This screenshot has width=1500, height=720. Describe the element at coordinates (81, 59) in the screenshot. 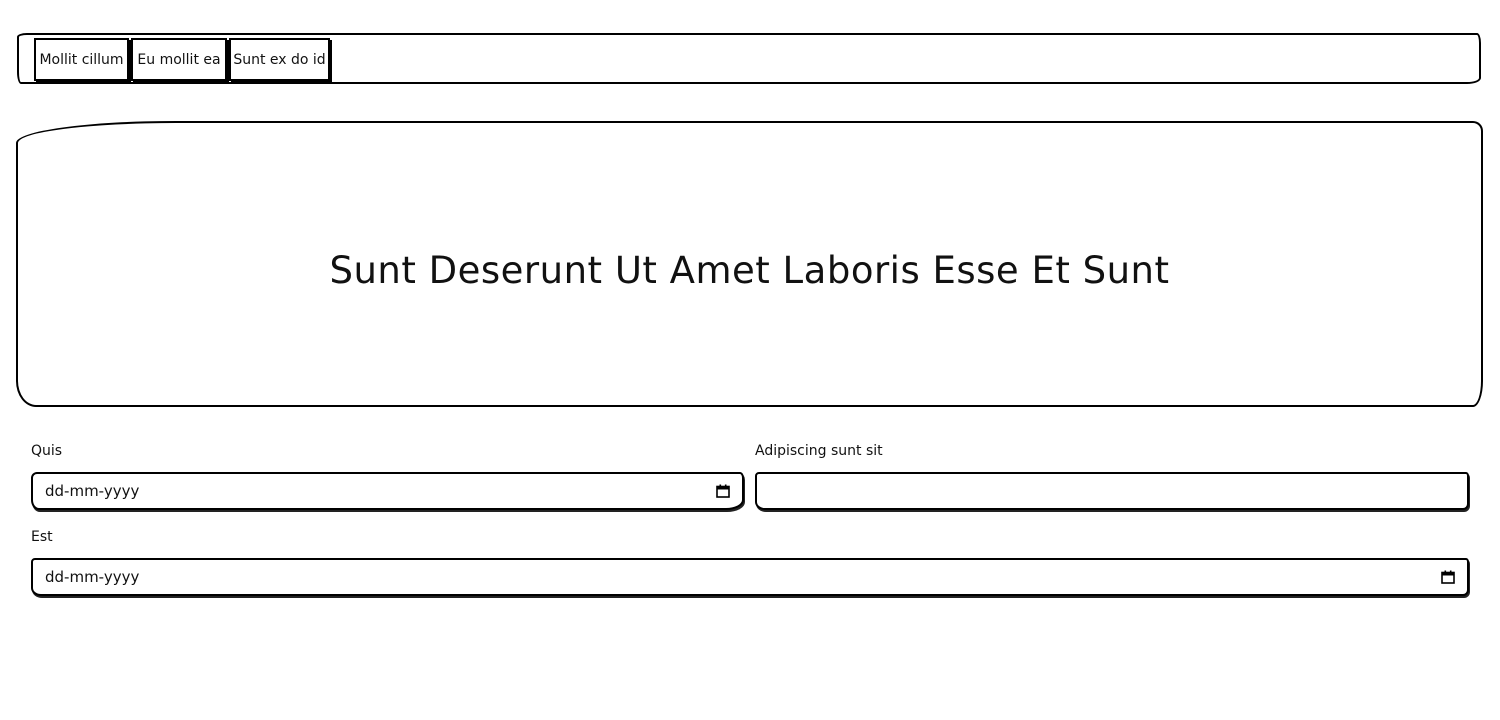

I see `nav-button-mollit-cillum: Mollit cillum` at that location.